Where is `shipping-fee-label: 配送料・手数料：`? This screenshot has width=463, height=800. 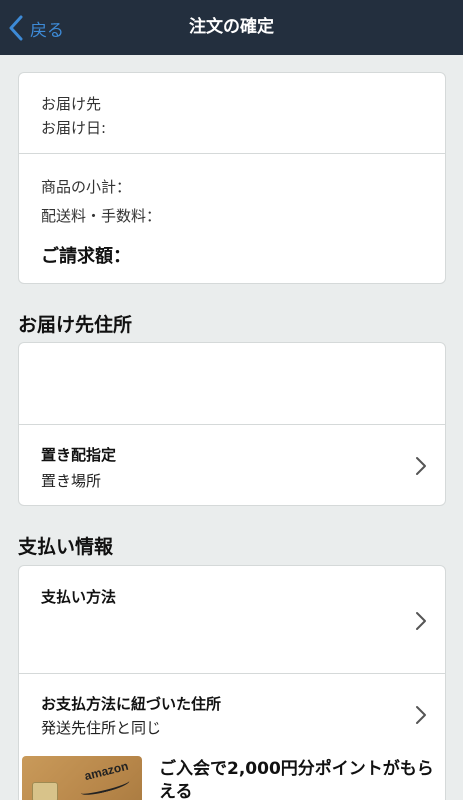 shipping-fee-label: 配送料・手数料： is located at coordinates (101, 216).